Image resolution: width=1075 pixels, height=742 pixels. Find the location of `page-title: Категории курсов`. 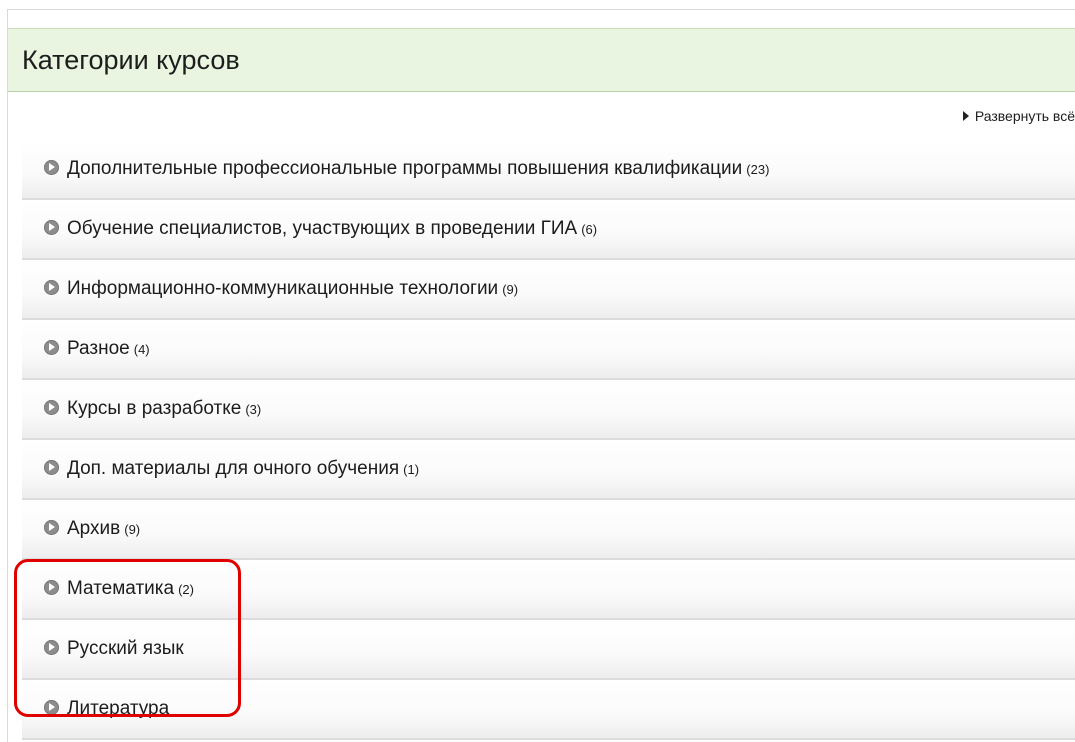

page-title: Категории курсов is located at coordinates (131, 60).